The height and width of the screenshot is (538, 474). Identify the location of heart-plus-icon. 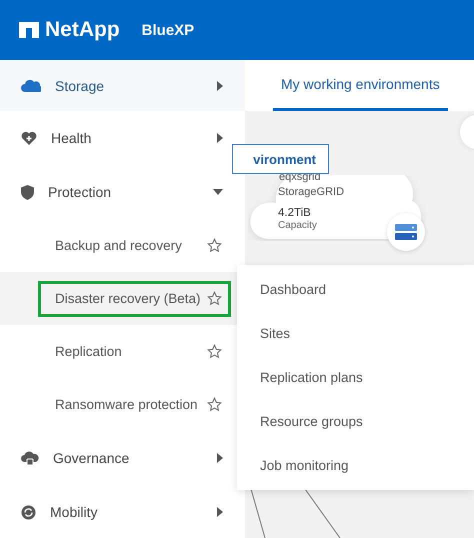
(29, 138).